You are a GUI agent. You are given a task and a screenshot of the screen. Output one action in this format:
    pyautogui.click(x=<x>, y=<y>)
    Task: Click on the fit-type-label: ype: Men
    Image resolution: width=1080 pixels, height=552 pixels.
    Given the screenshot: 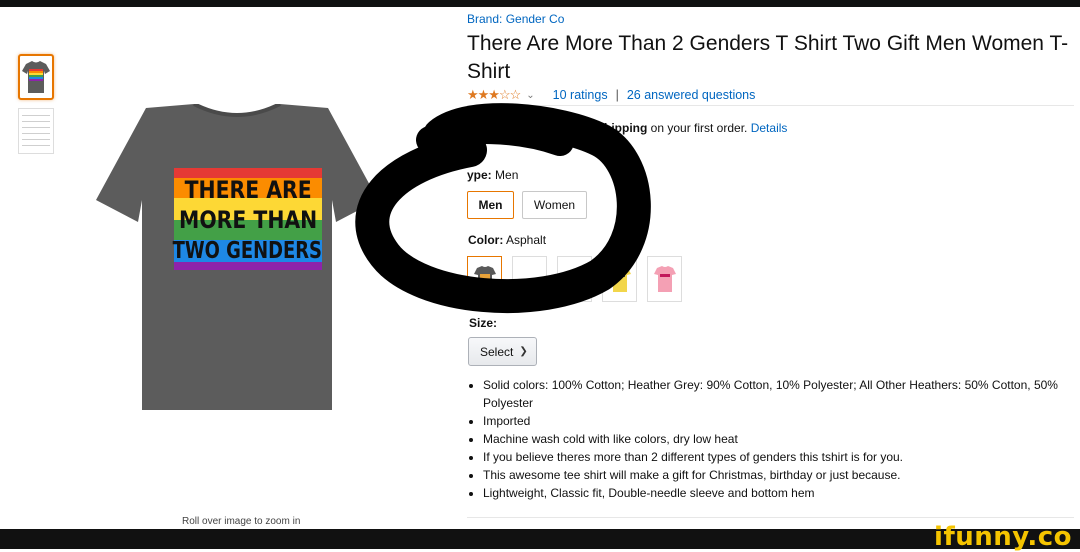 What is the action you would take?
    pyautogui.click(x=492, y=175)
    